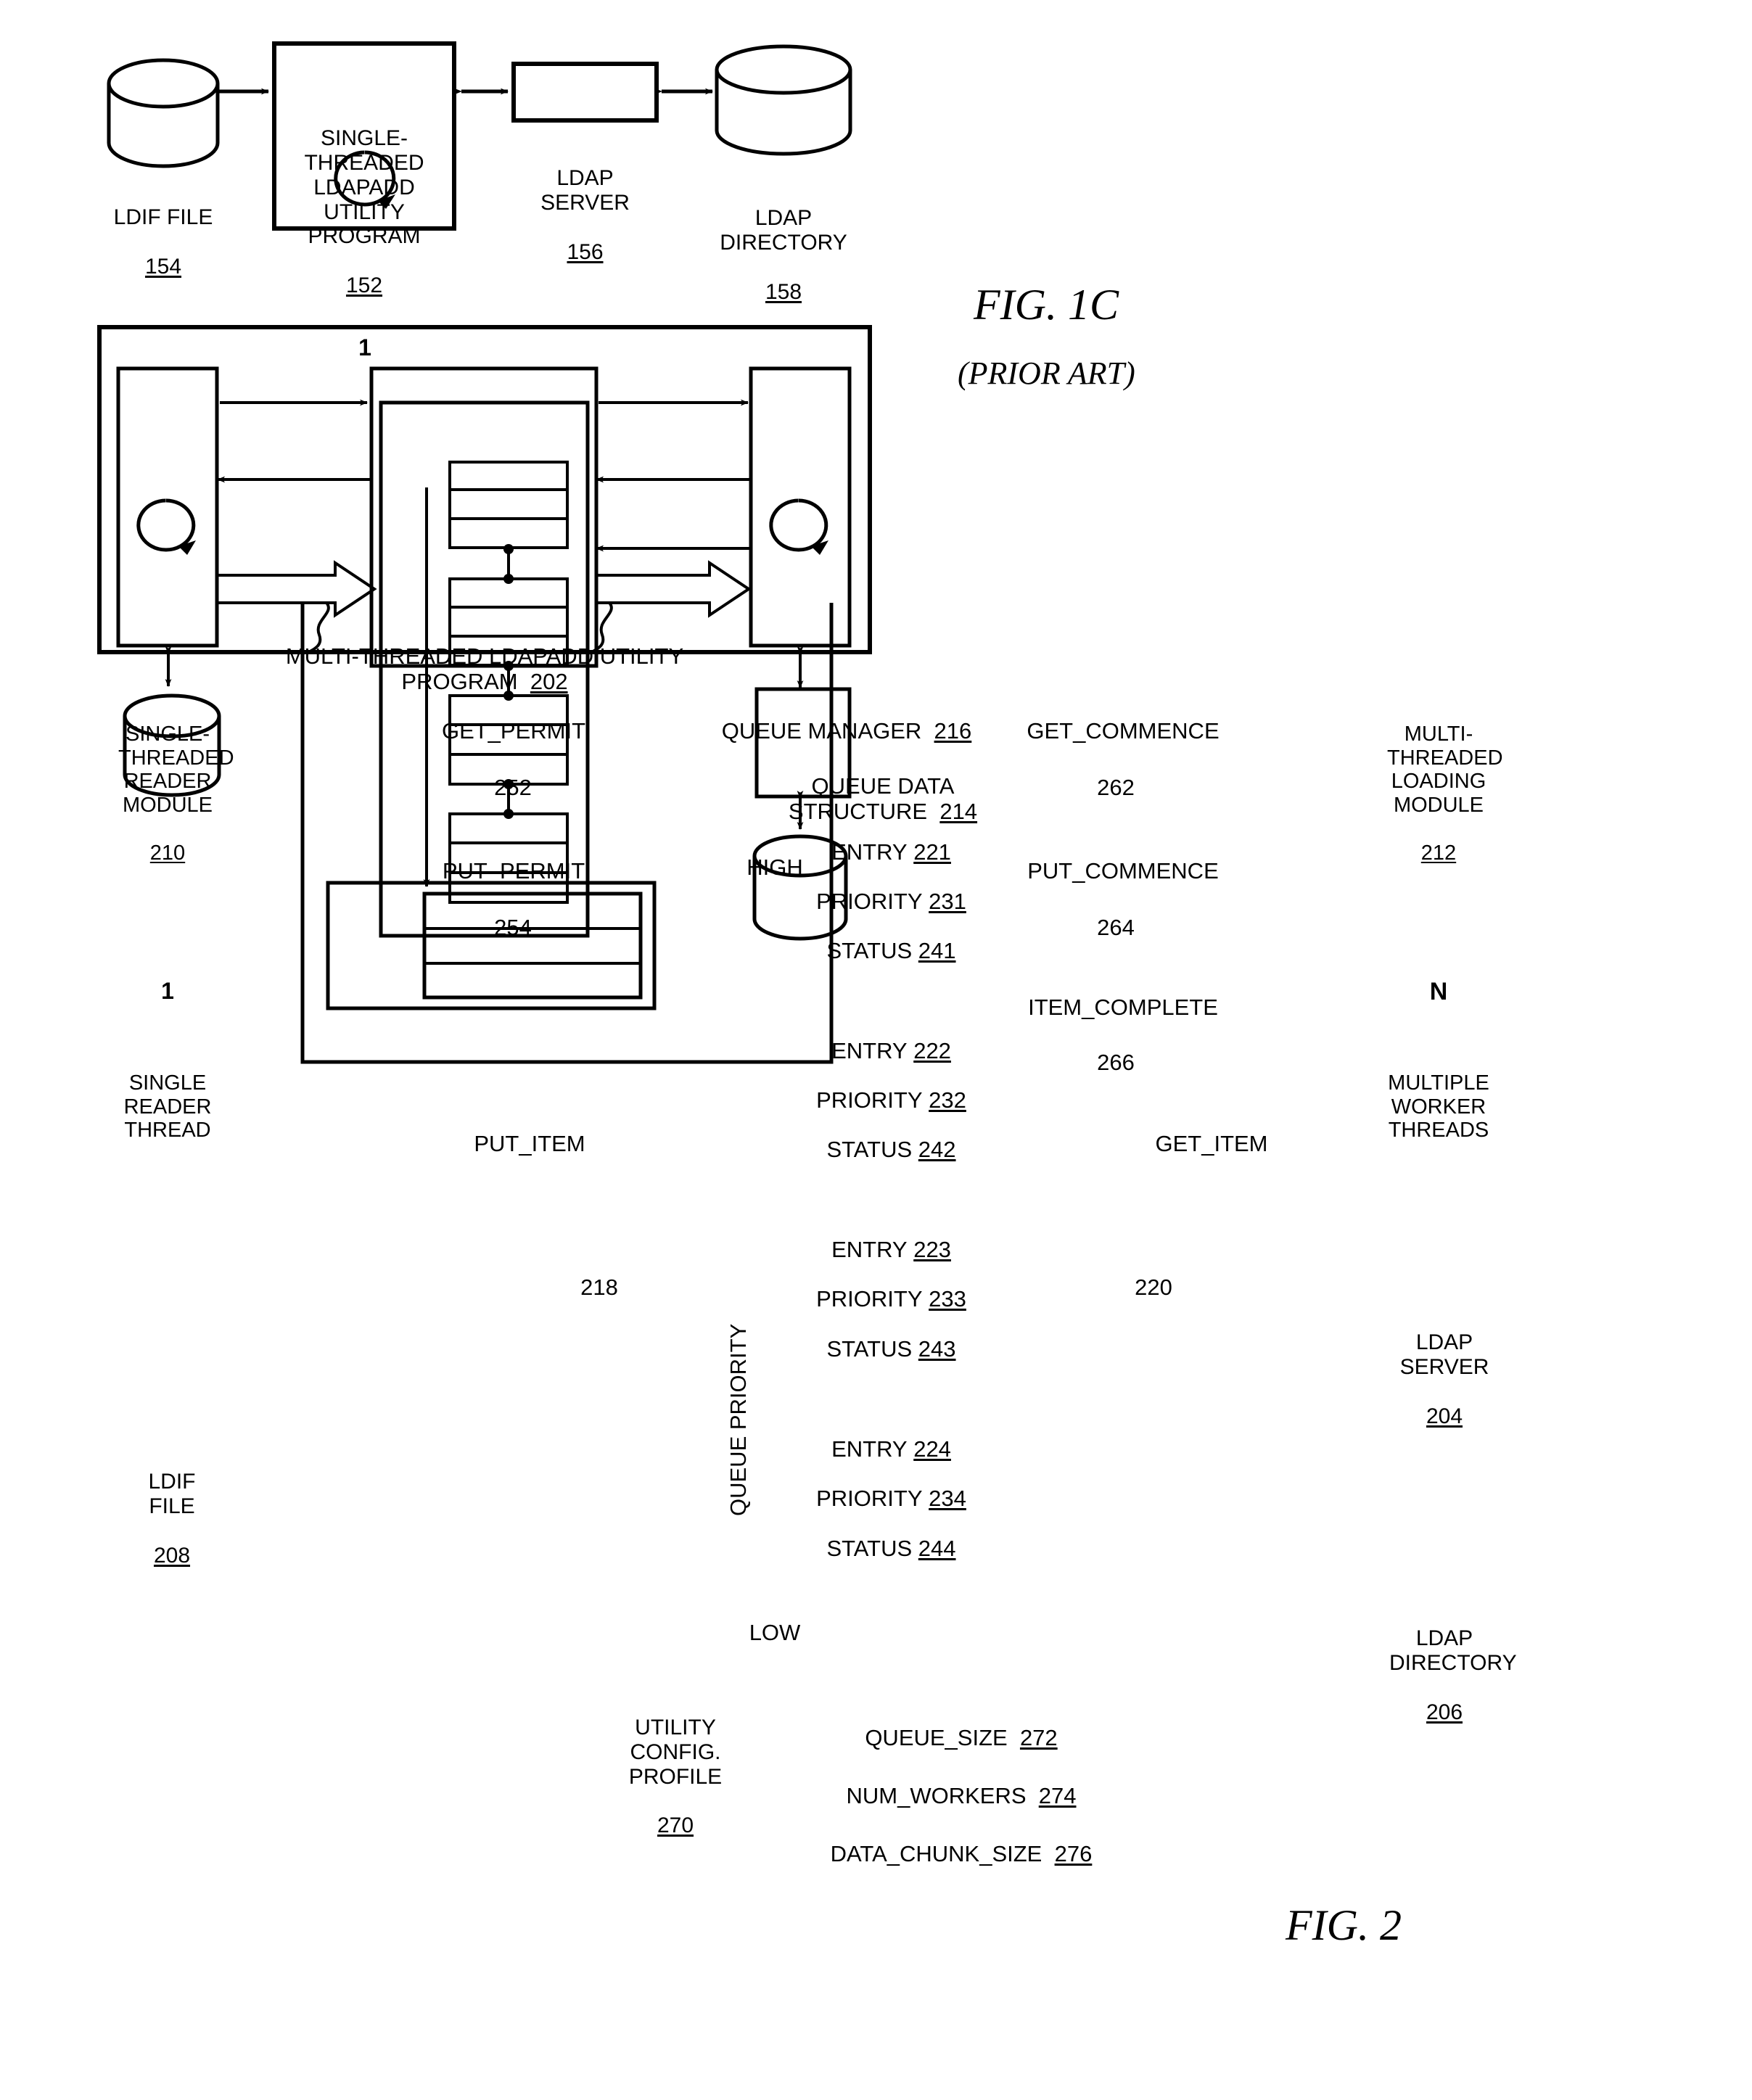 The height and width of the screenshot is (2100, 1752). I want to click on fig2-signal-put-item-ref: 218, so click(599, 1274).